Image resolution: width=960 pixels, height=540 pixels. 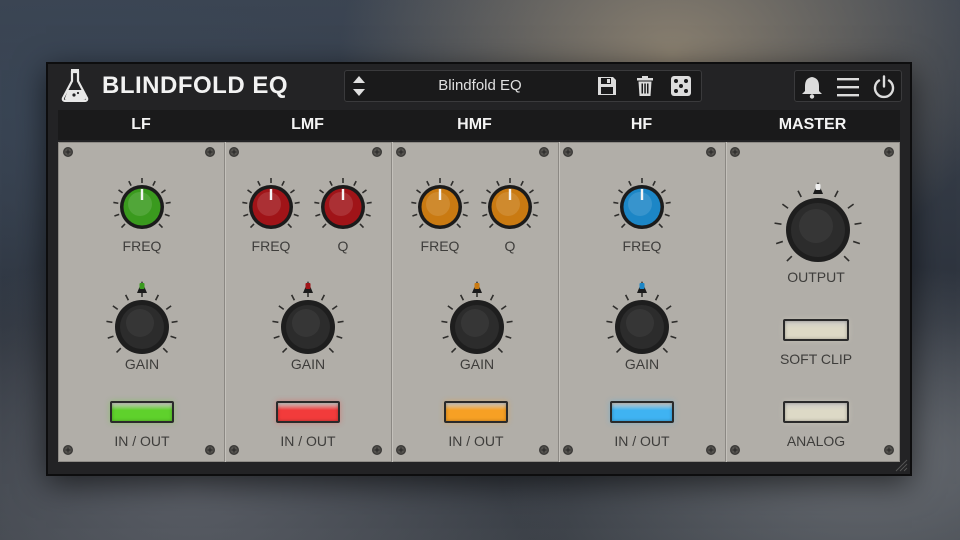 I want to click on hmf-in-out-label: IN / OUT, so click(x=476, y=441).